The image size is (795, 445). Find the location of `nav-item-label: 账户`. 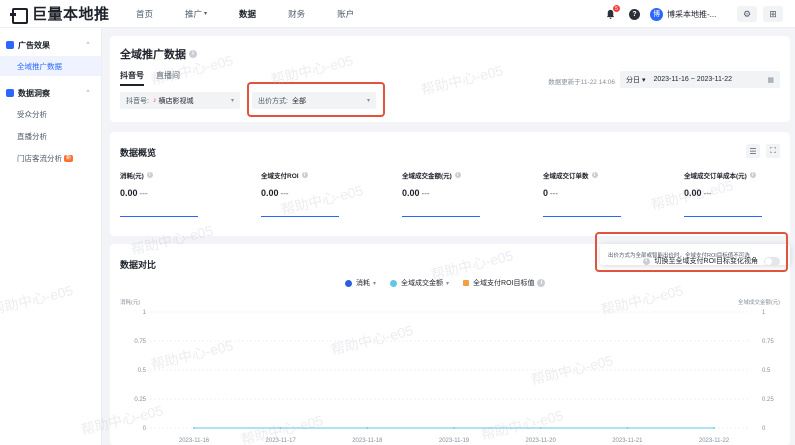

nav-item-label: 账户 is located at coordinates (346, 13).